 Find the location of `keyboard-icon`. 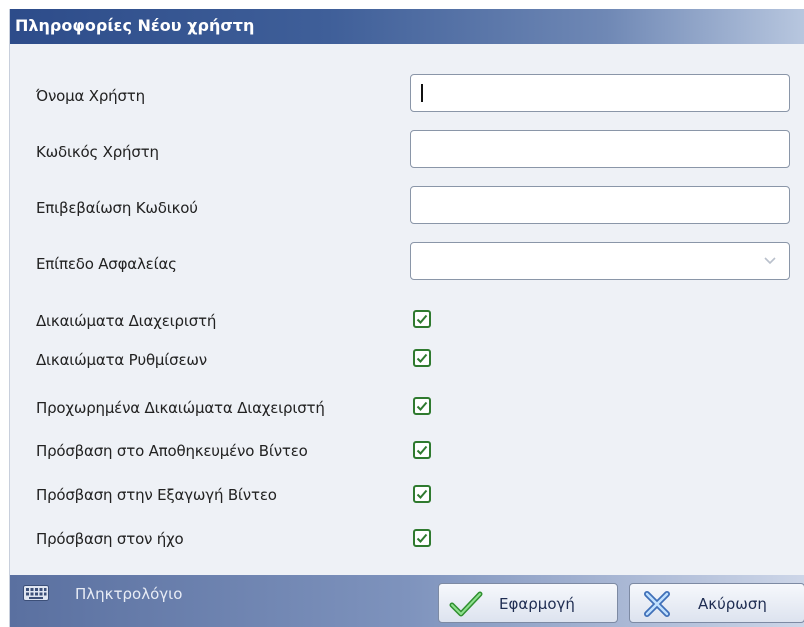

keyboard-icon is located at coordinates (36, 593).